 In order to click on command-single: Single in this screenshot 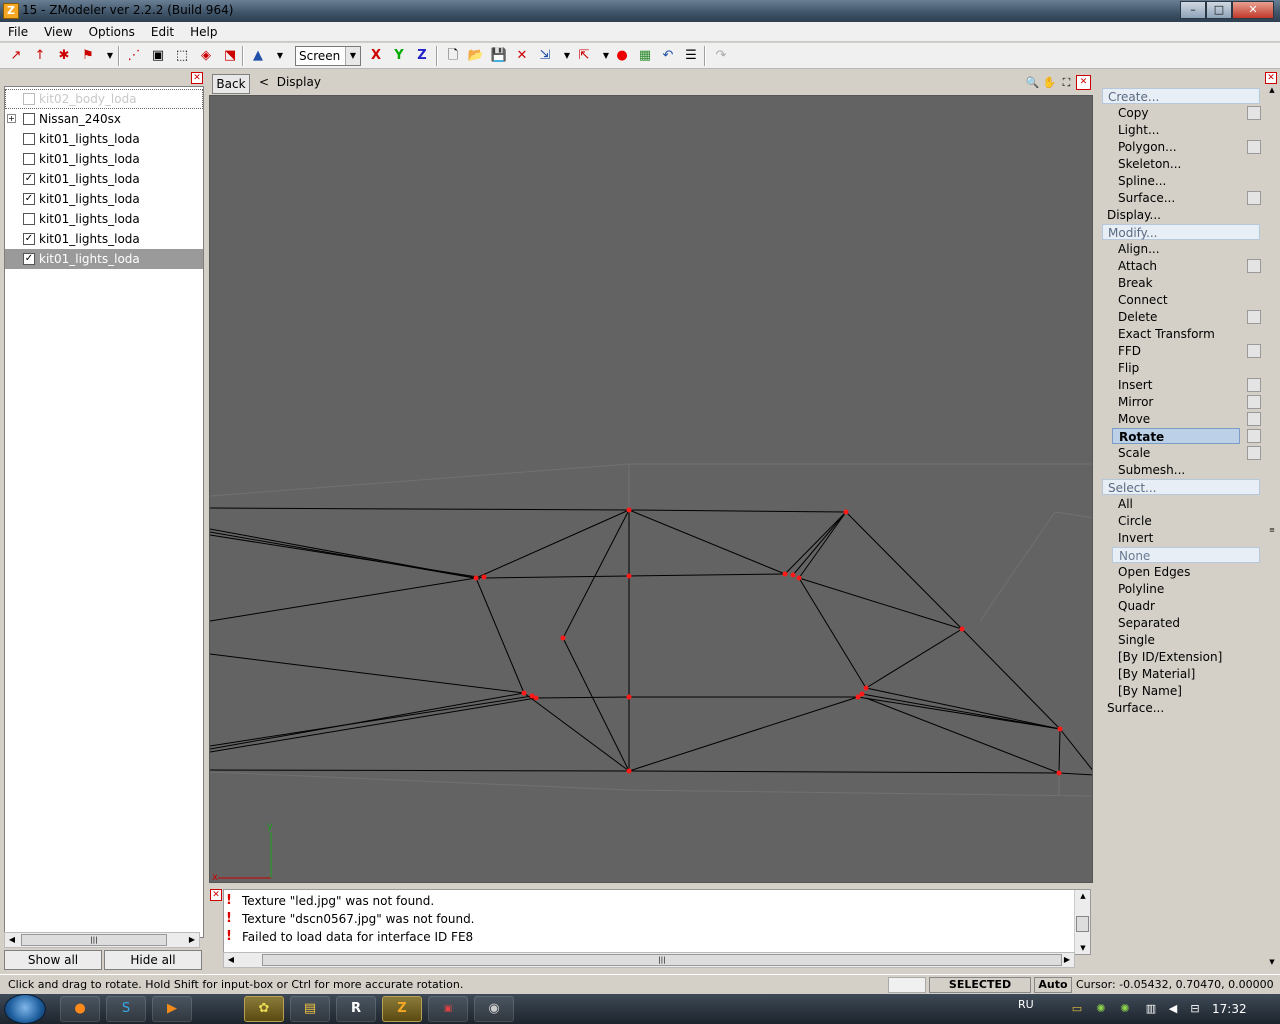, I will do `click(1176, 640)`.